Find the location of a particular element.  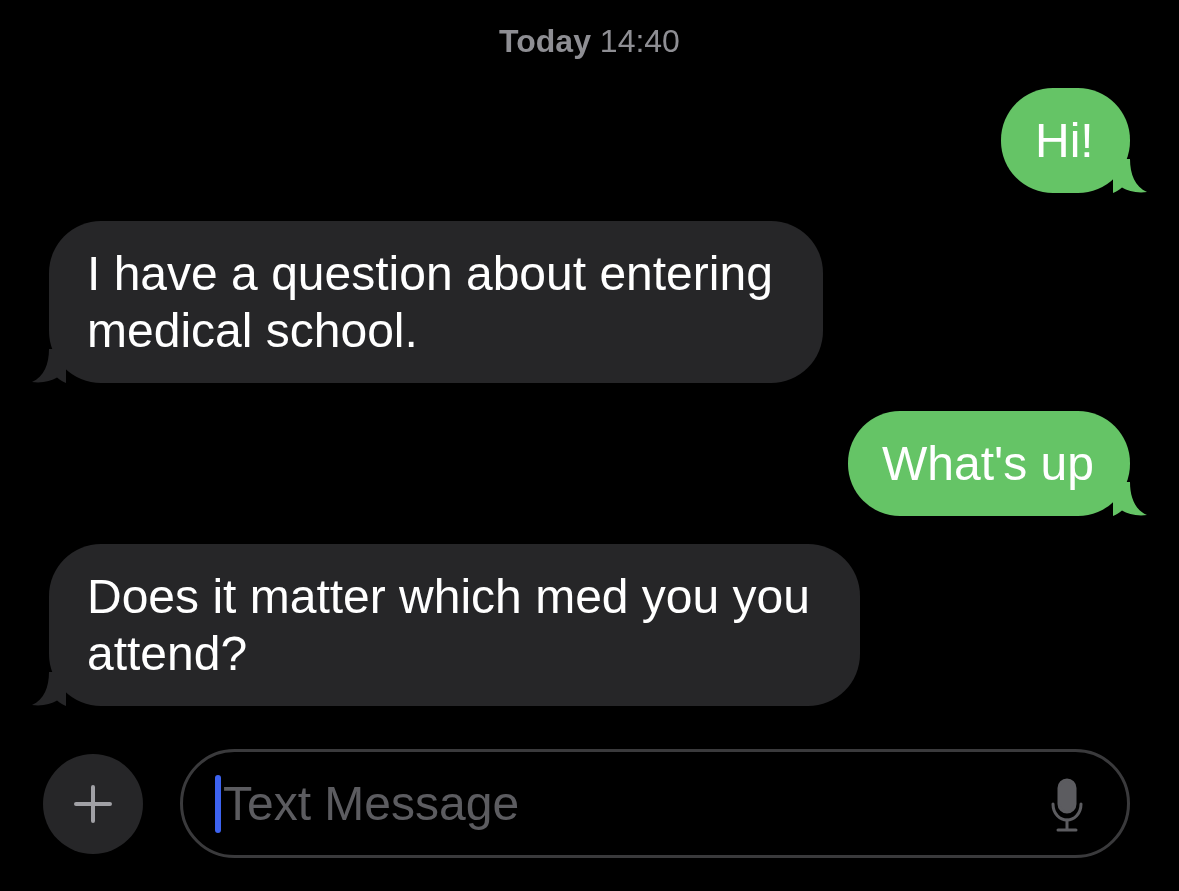

message-bubble: Does it matter which med you you attend? is located at coordinates (446, 625).